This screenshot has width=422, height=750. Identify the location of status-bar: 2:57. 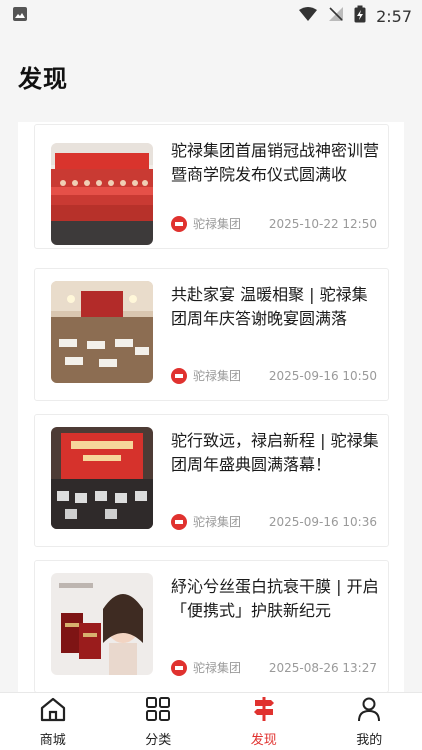
(211, 16).